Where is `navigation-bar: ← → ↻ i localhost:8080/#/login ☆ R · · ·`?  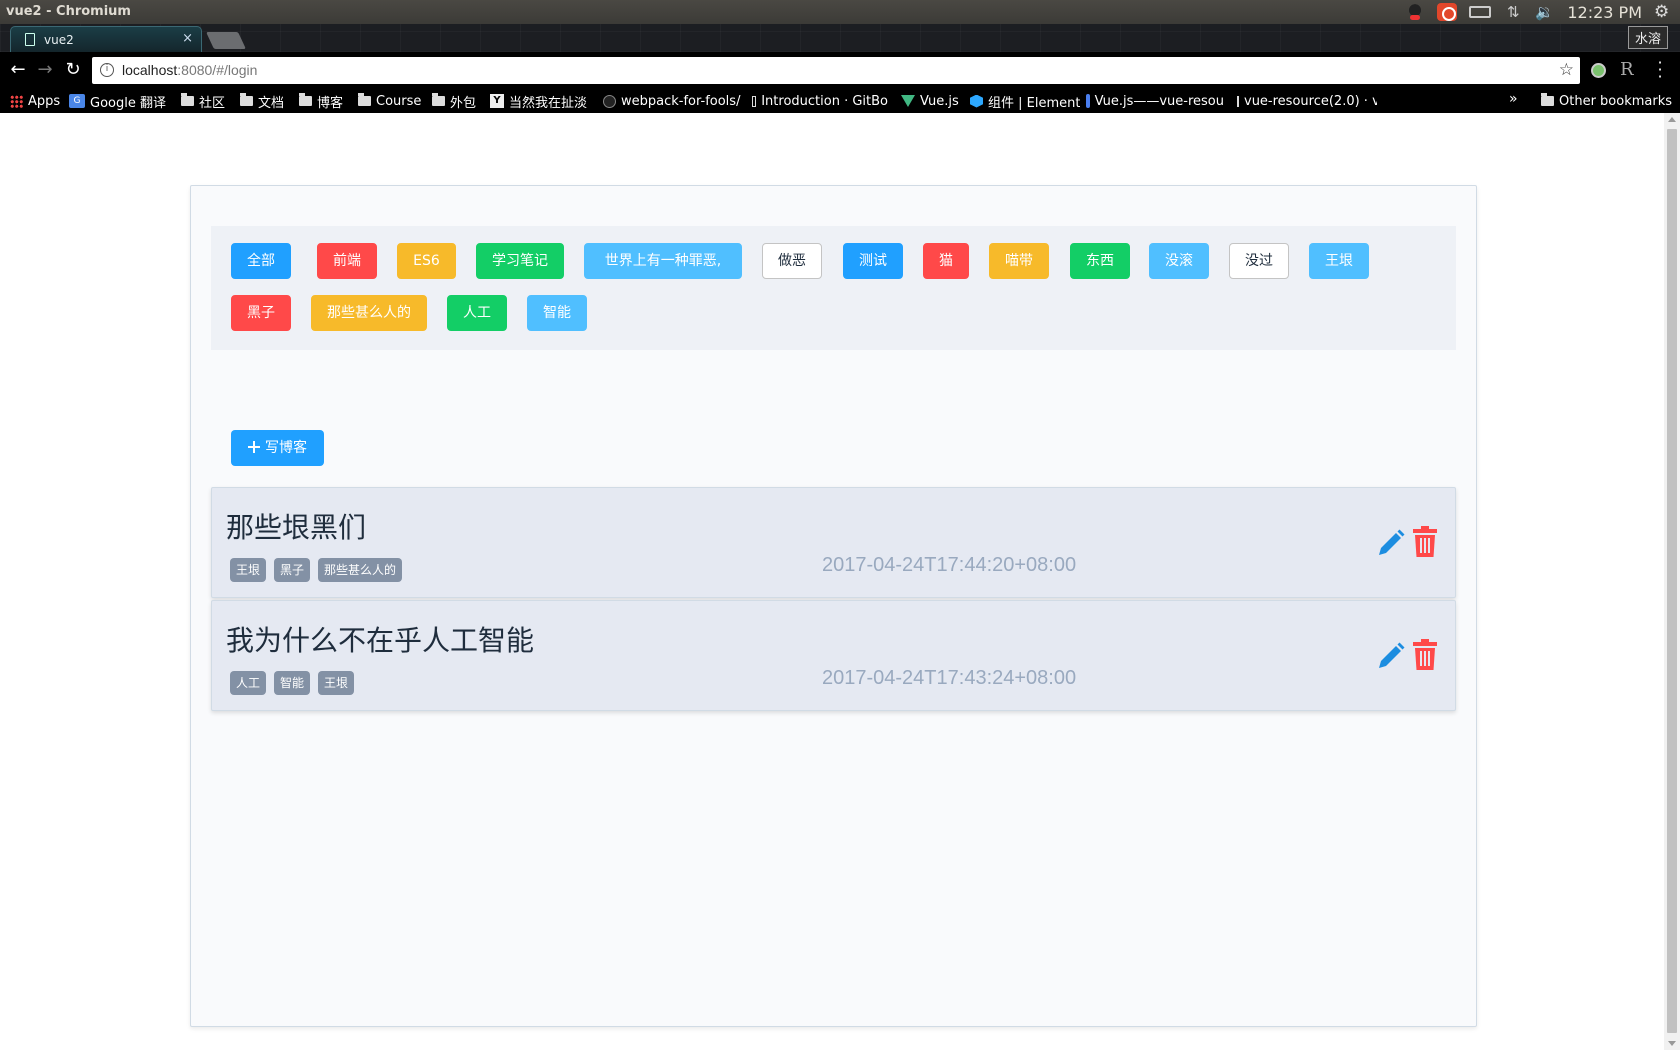 navigation-bar: ← → ↻ i localhost:8080/#/login ☆ R · · · is located at coordinates (840, 70).